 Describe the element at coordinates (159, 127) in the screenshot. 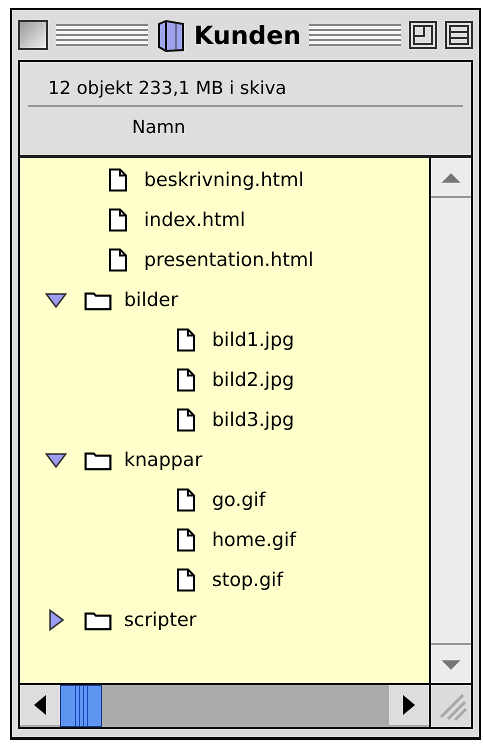

I see `column-header: Namn` at that location.